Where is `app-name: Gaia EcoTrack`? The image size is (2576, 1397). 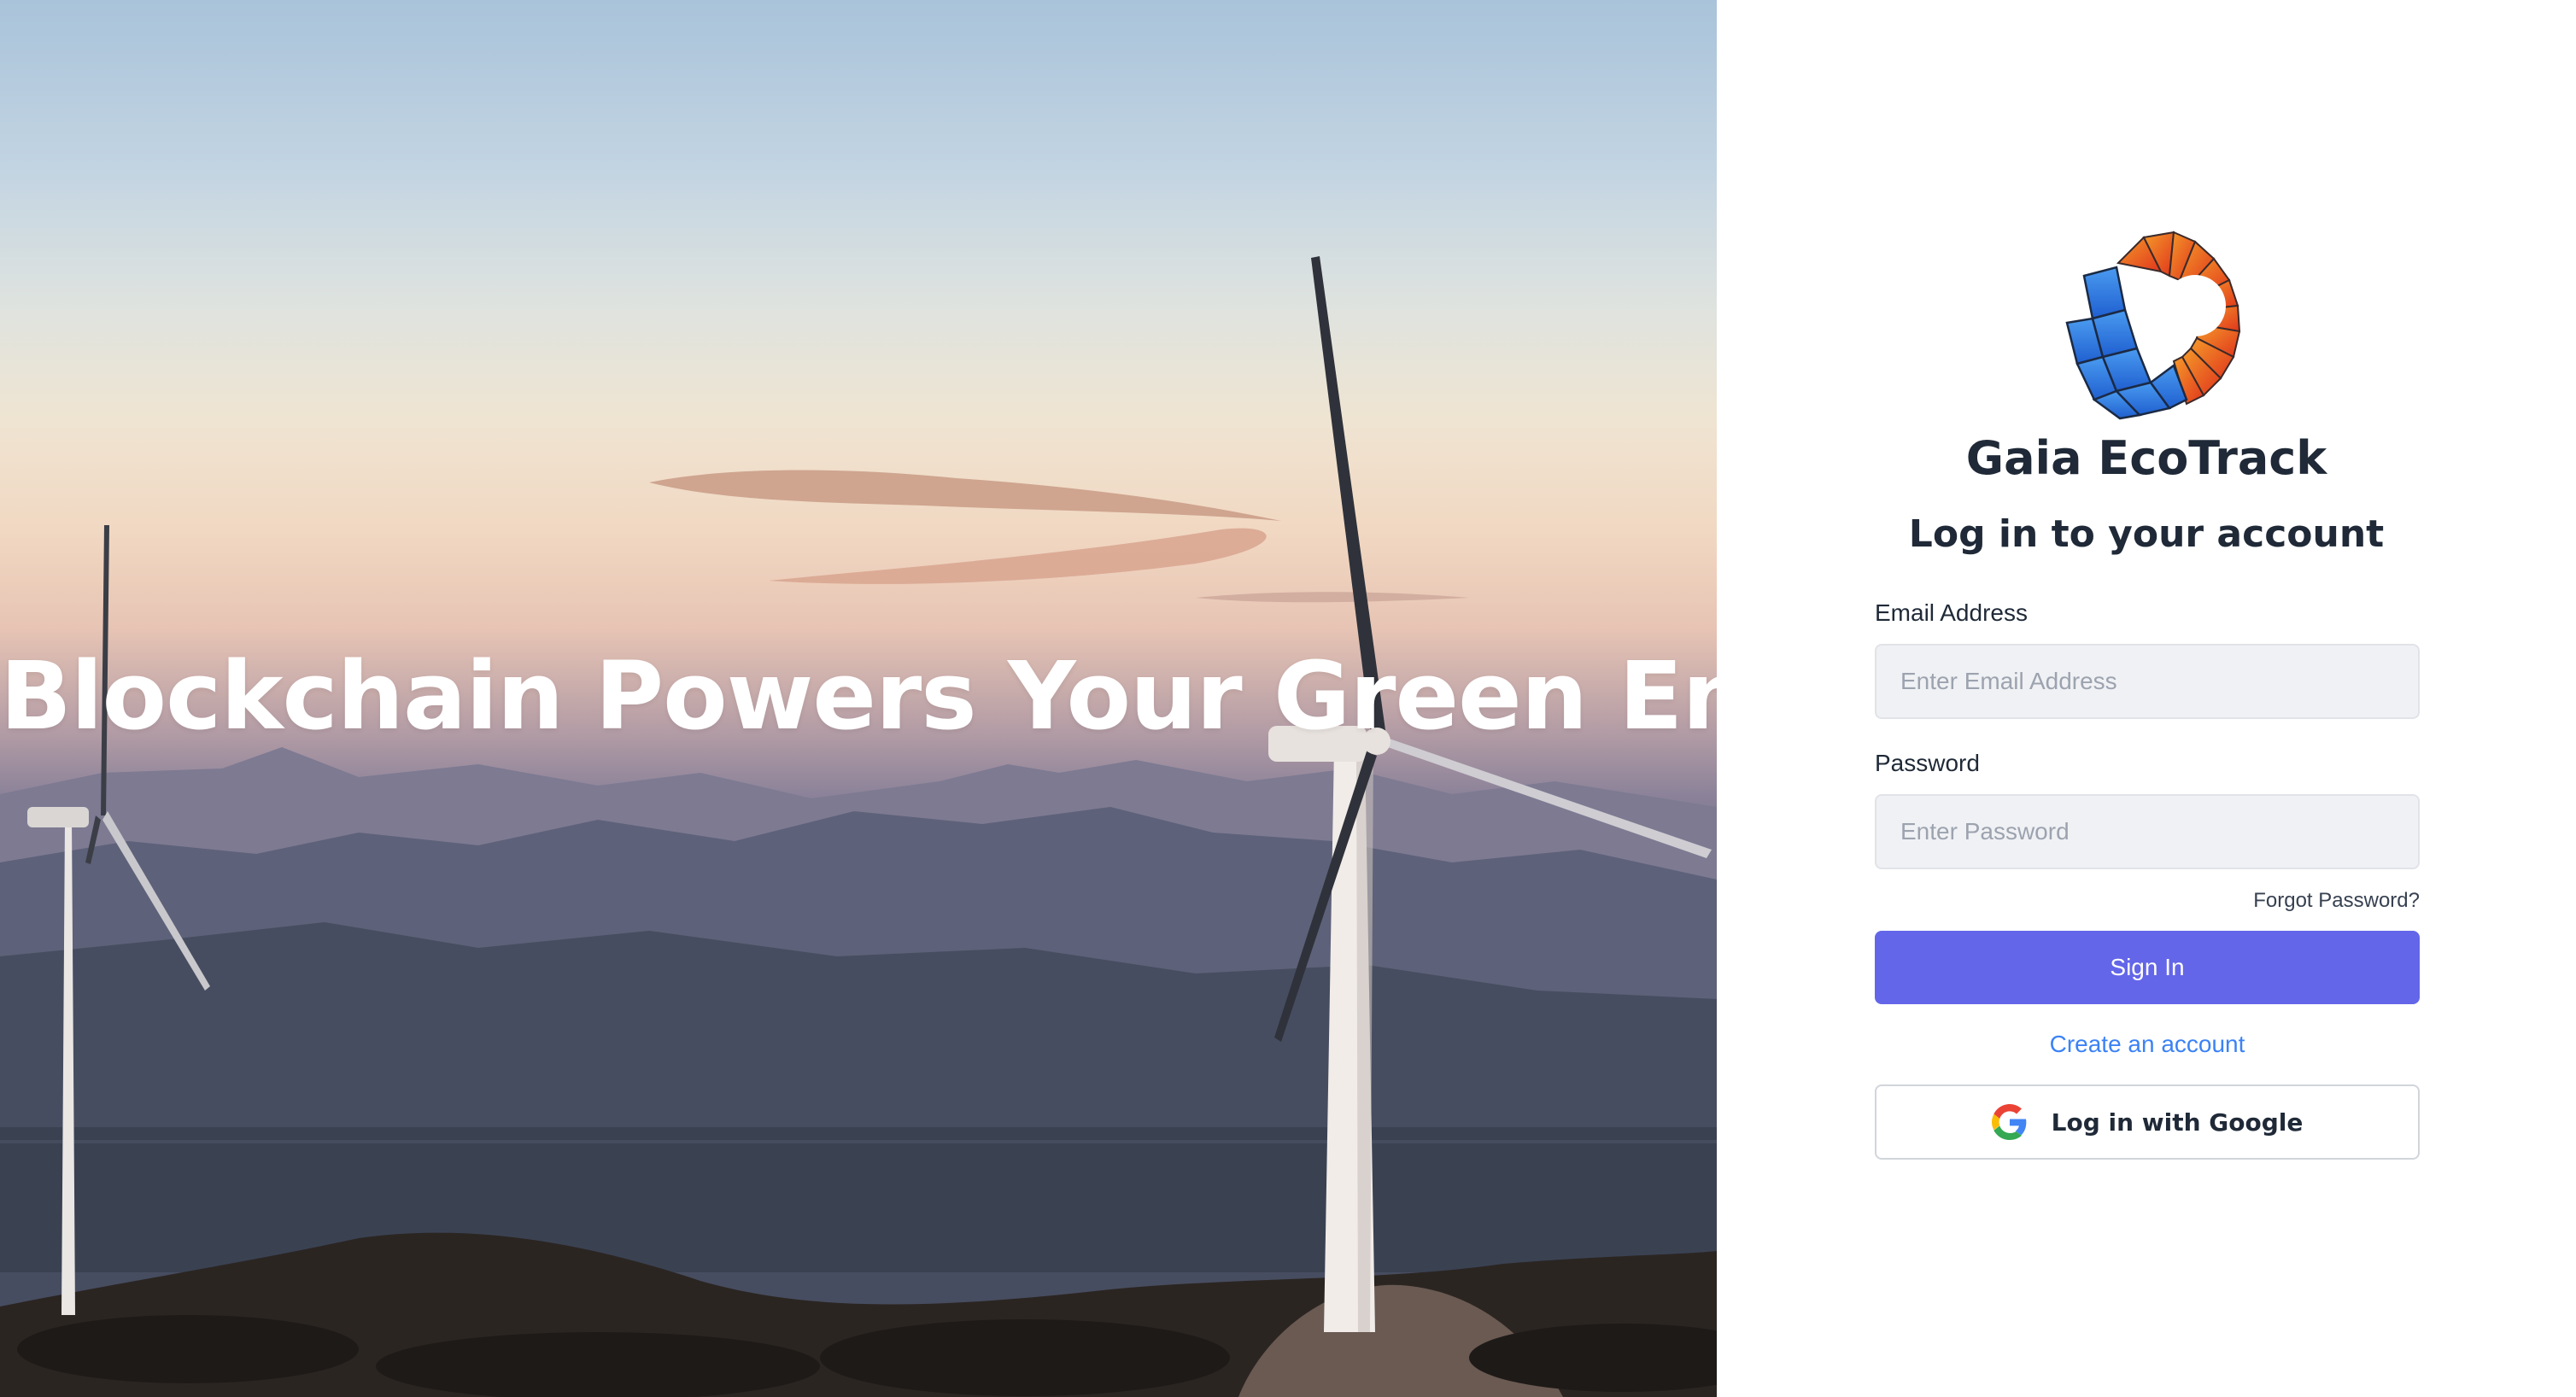 app-name: Gaia EcoTrack is located at coordinates (2146, 458).